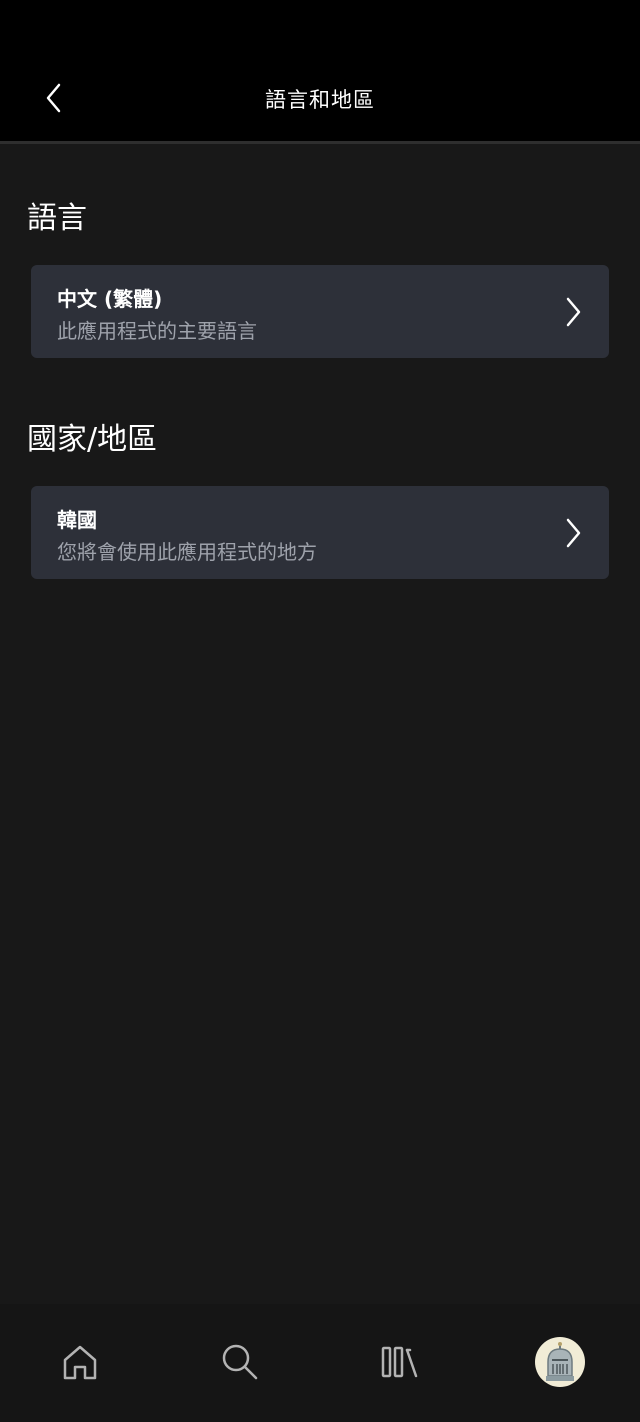 The width and height of the screenshot is (640, 1422). I want to click on language-card-title: 中文 (繁體), so click(110, 299).